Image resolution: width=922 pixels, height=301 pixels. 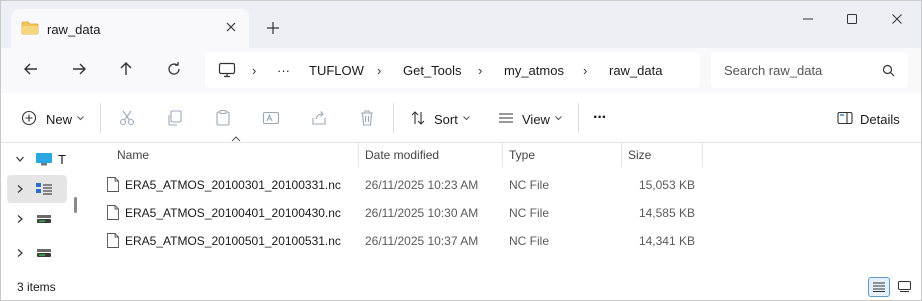 I want to click on details-view-button, so click(x=879, y=287).